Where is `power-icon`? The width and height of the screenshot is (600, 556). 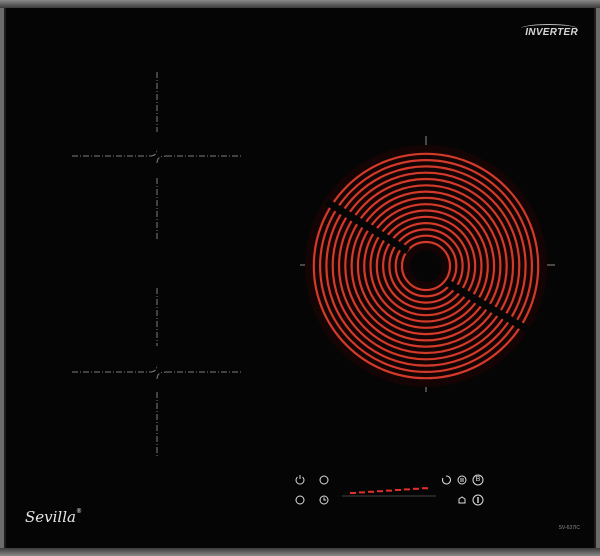 power-icon is located at coordinates (300, 480).